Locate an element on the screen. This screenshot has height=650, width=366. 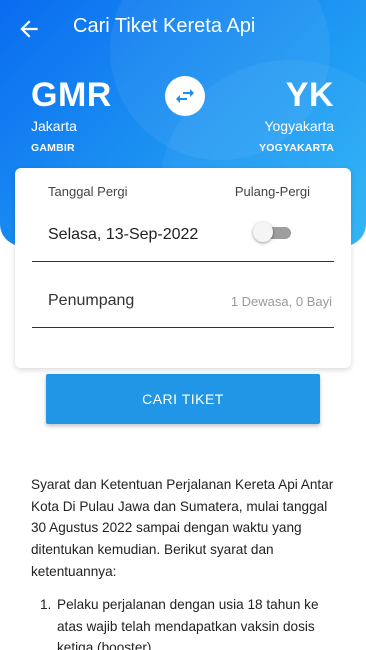
list-item-number: 1. is located at coordinates (46, 604).